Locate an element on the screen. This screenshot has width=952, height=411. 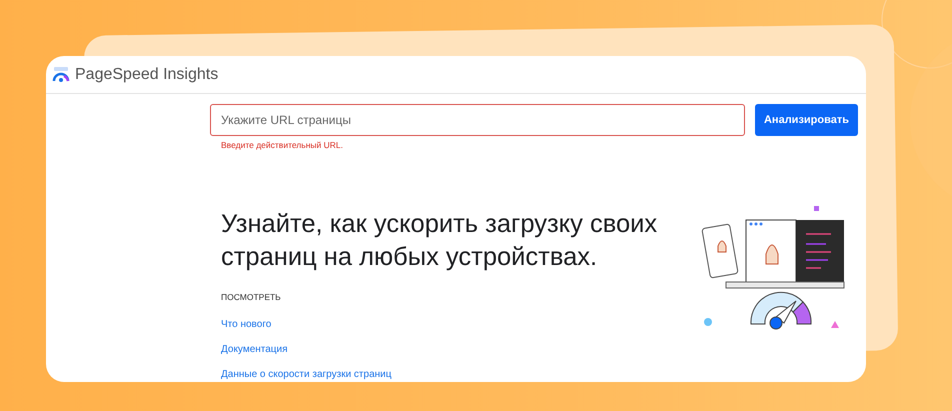
logo-icon is located at coordinates (61, 74).